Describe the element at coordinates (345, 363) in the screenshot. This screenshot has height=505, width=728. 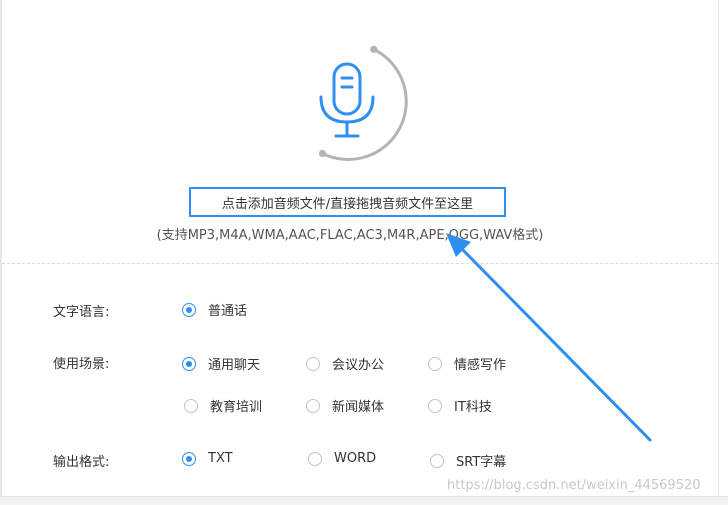
I see `scene-option-meeting: 会议办公` at that location.